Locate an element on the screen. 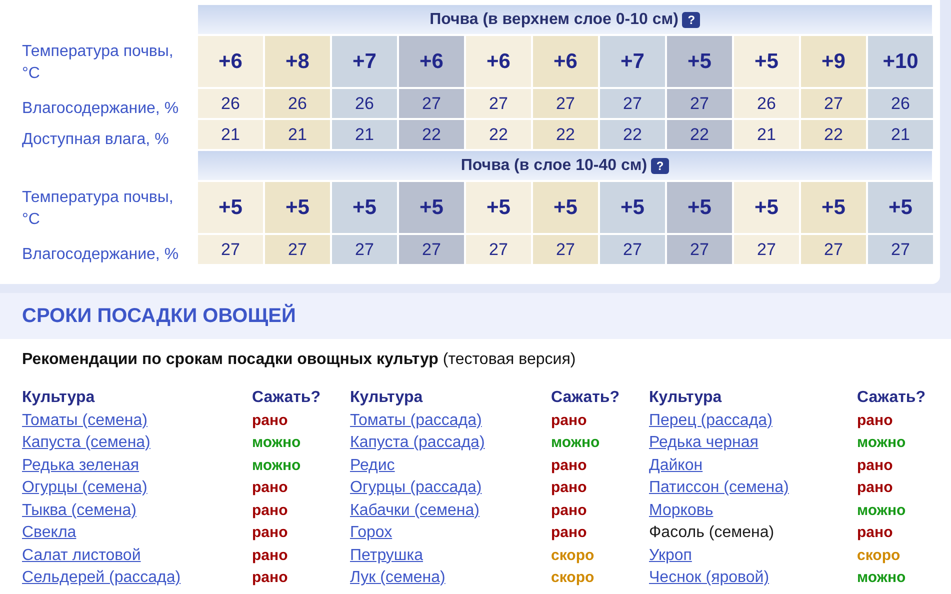  crop-link: Горох is located at coordinates (371, 533).